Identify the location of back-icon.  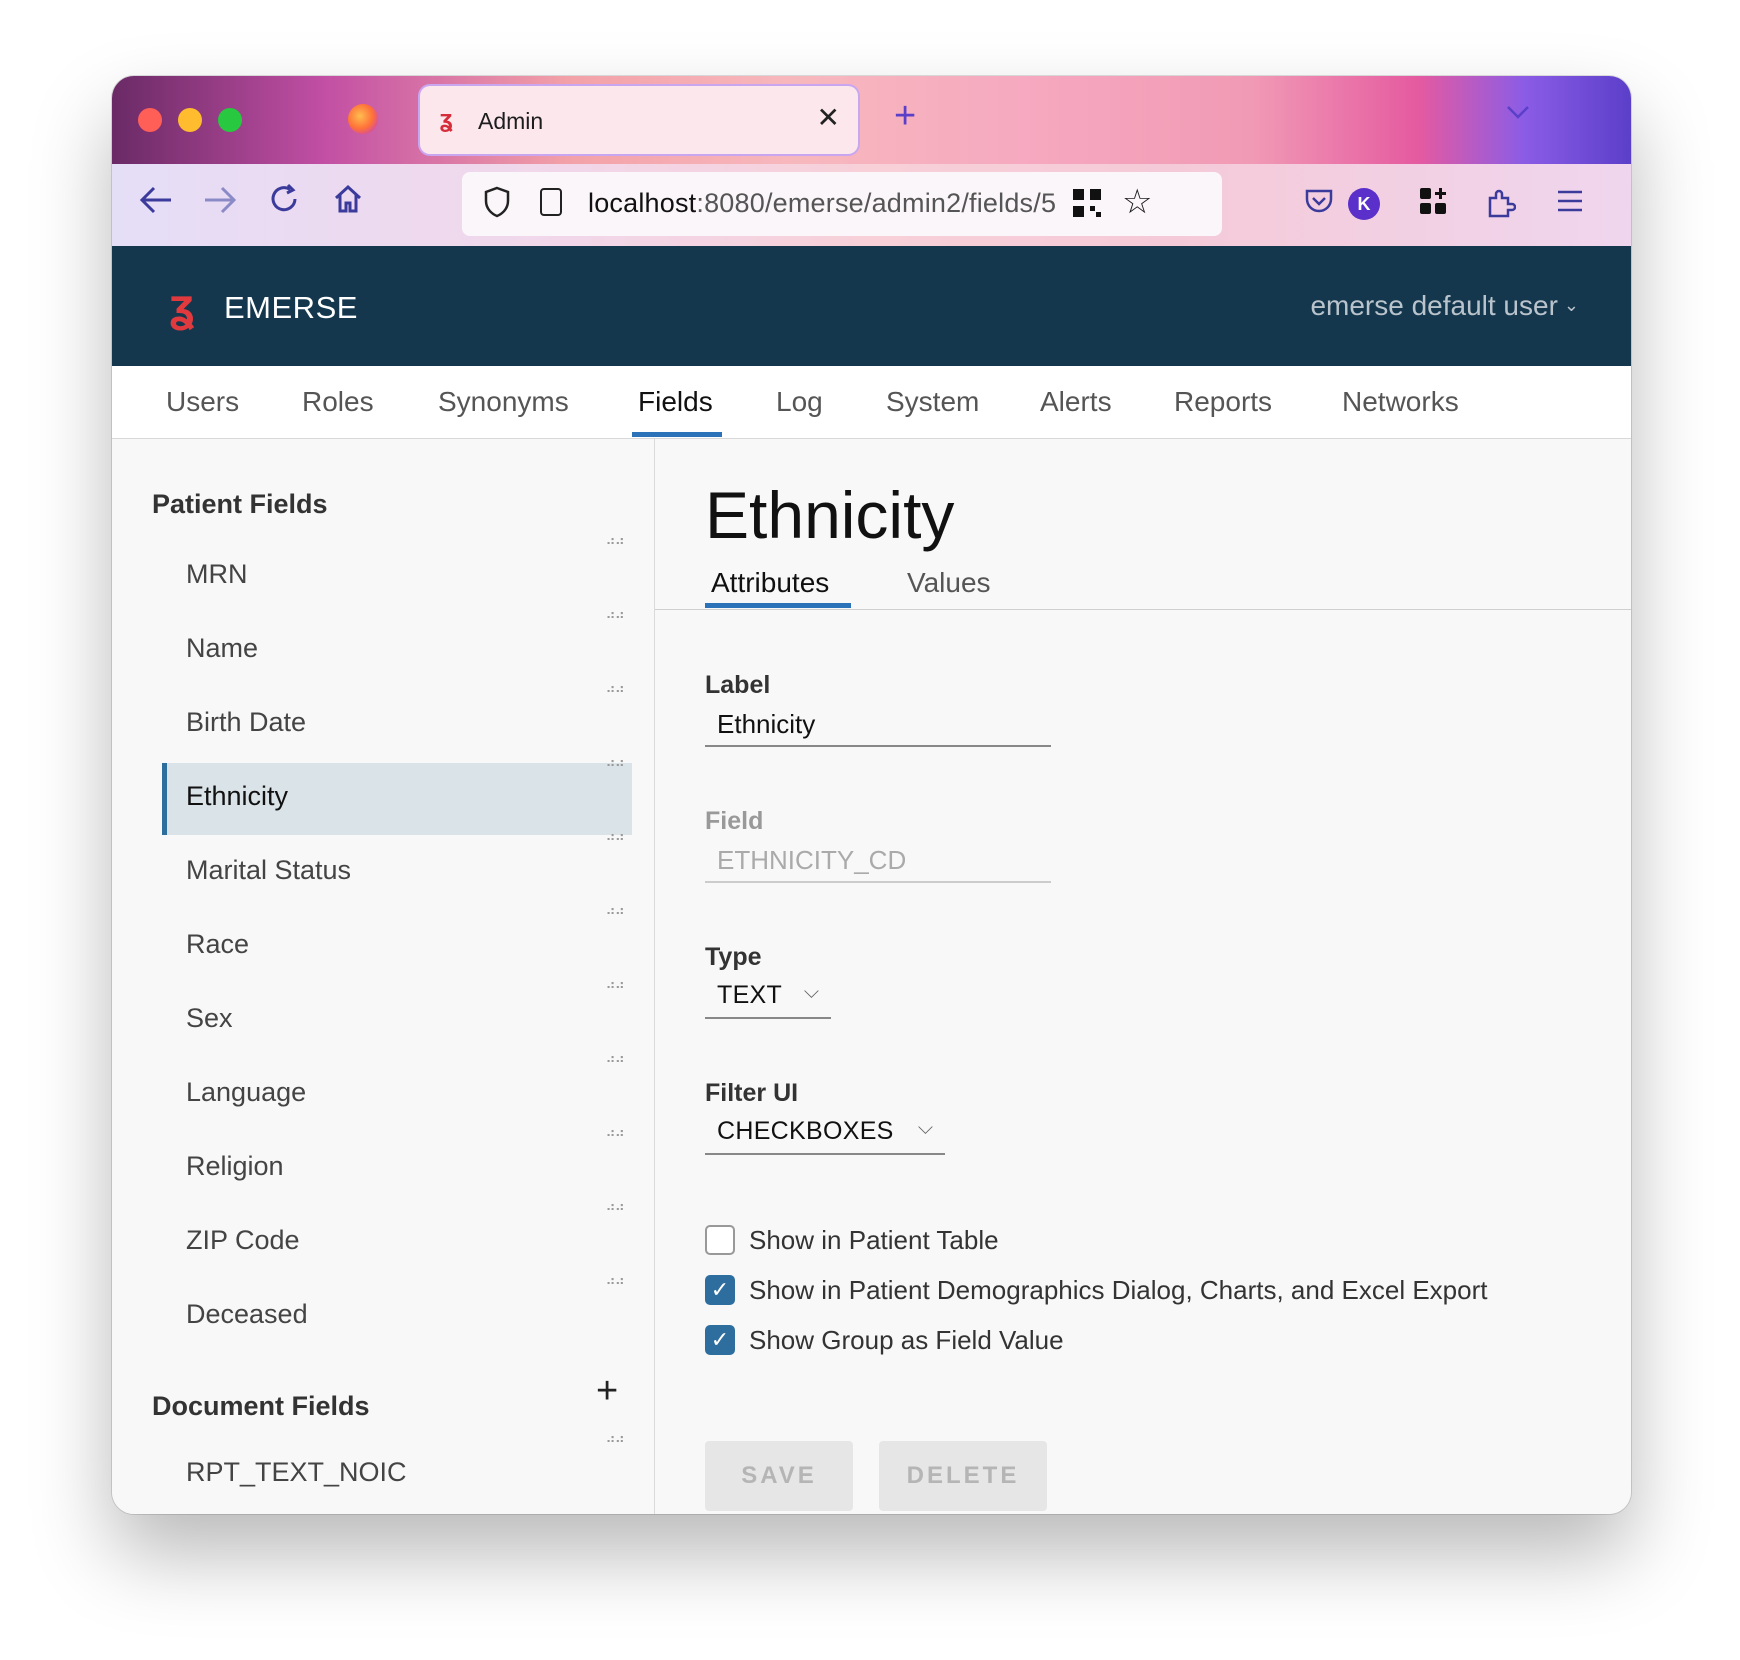
(156, 204).